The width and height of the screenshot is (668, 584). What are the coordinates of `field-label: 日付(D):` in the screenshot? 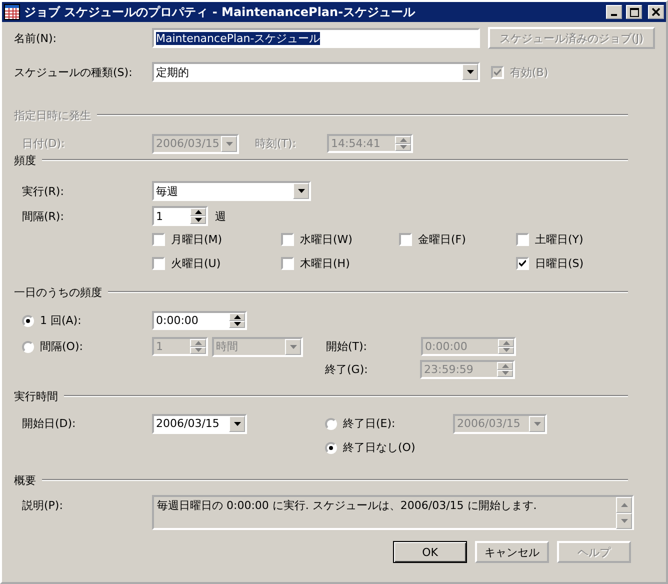 It's located at (43, 143).